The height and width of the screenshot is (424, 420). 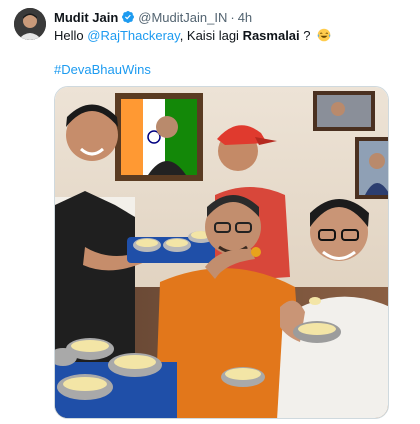 What do you see at coordinates (30, 24) in the screenshot?
I see `avatar` at bounding box center [30, 24].